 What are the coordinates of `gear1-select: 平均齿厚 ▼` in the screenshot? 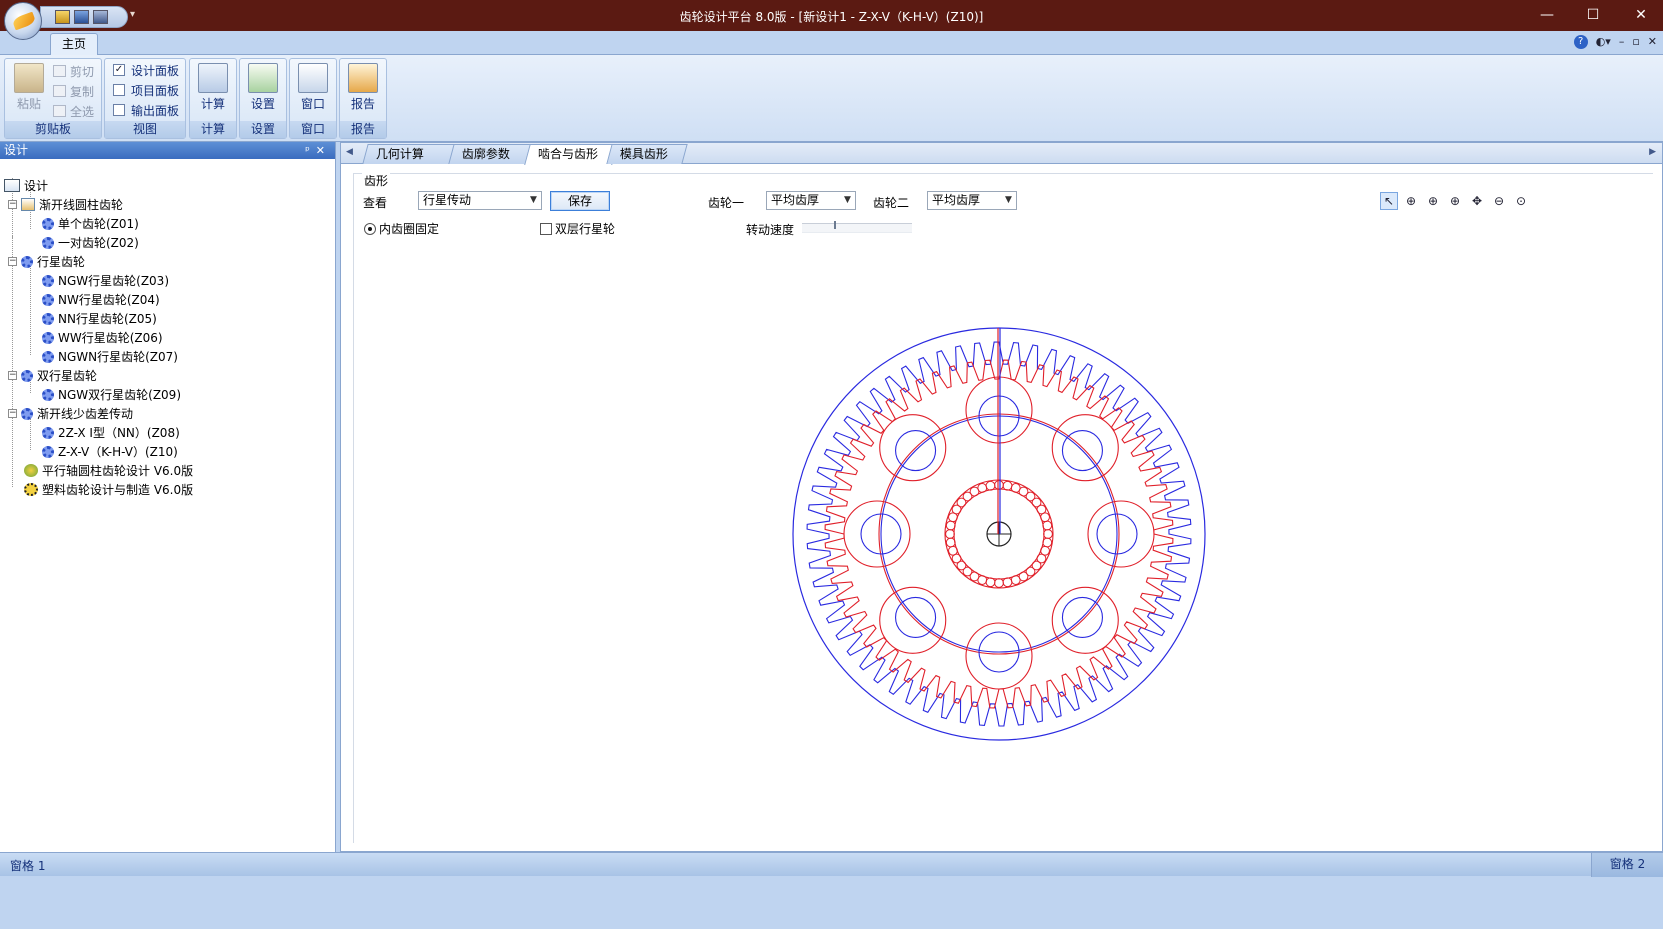 It's located at (811, 200).